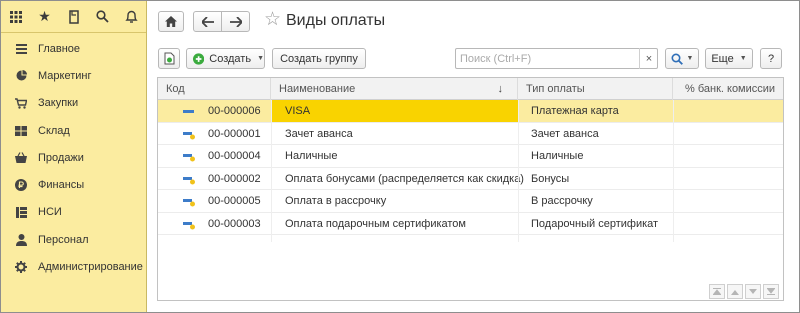  I want to click on history-icon, so click(73, 17).